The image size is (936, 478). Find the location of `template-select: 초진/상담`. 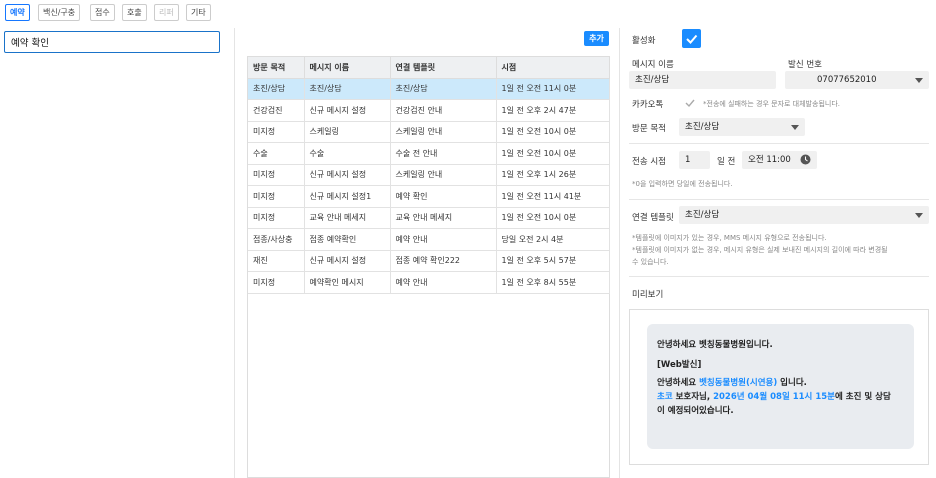

template-select: 초진/상담 is located at coordinates (804, 215).